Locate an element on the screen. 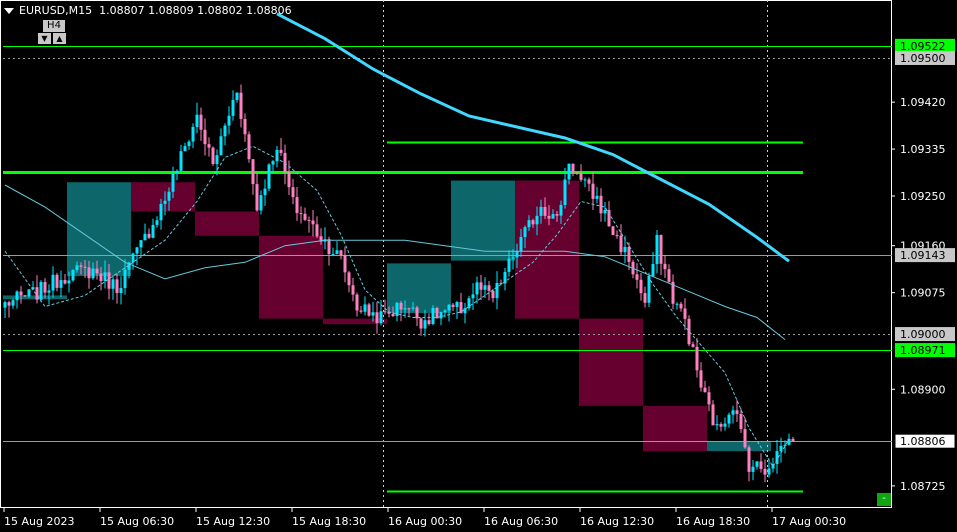 This screenshot has height=532, width=957. x-tick-label: 16 Aug 18:30 is located at coordinates (713, 521).